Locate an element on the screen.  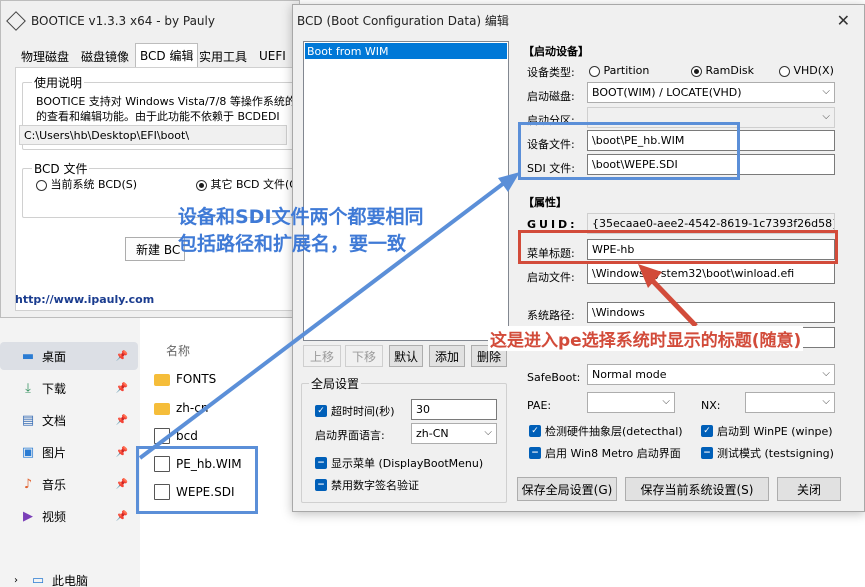
system-path-label: 系统路径: is located at coordinates (551, 315).